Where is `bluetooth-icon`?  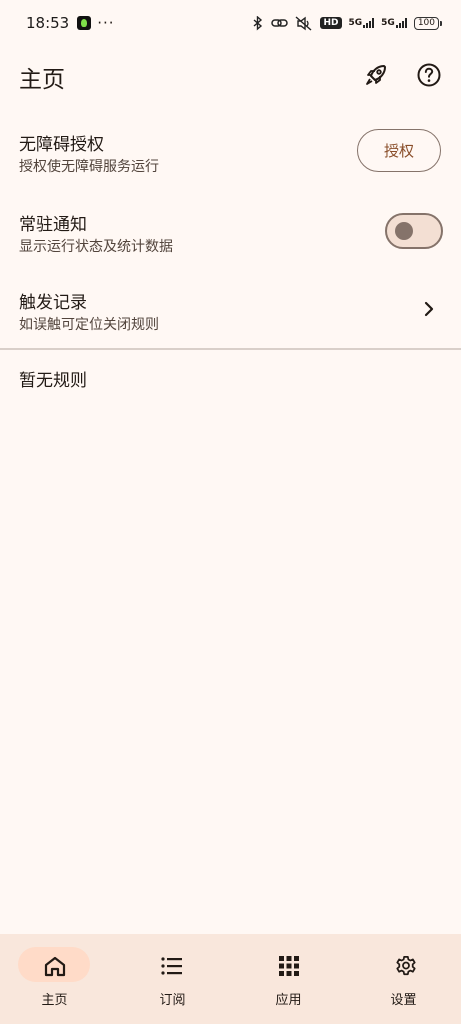
bluetooth-icon is located at coordinates (258, 23).